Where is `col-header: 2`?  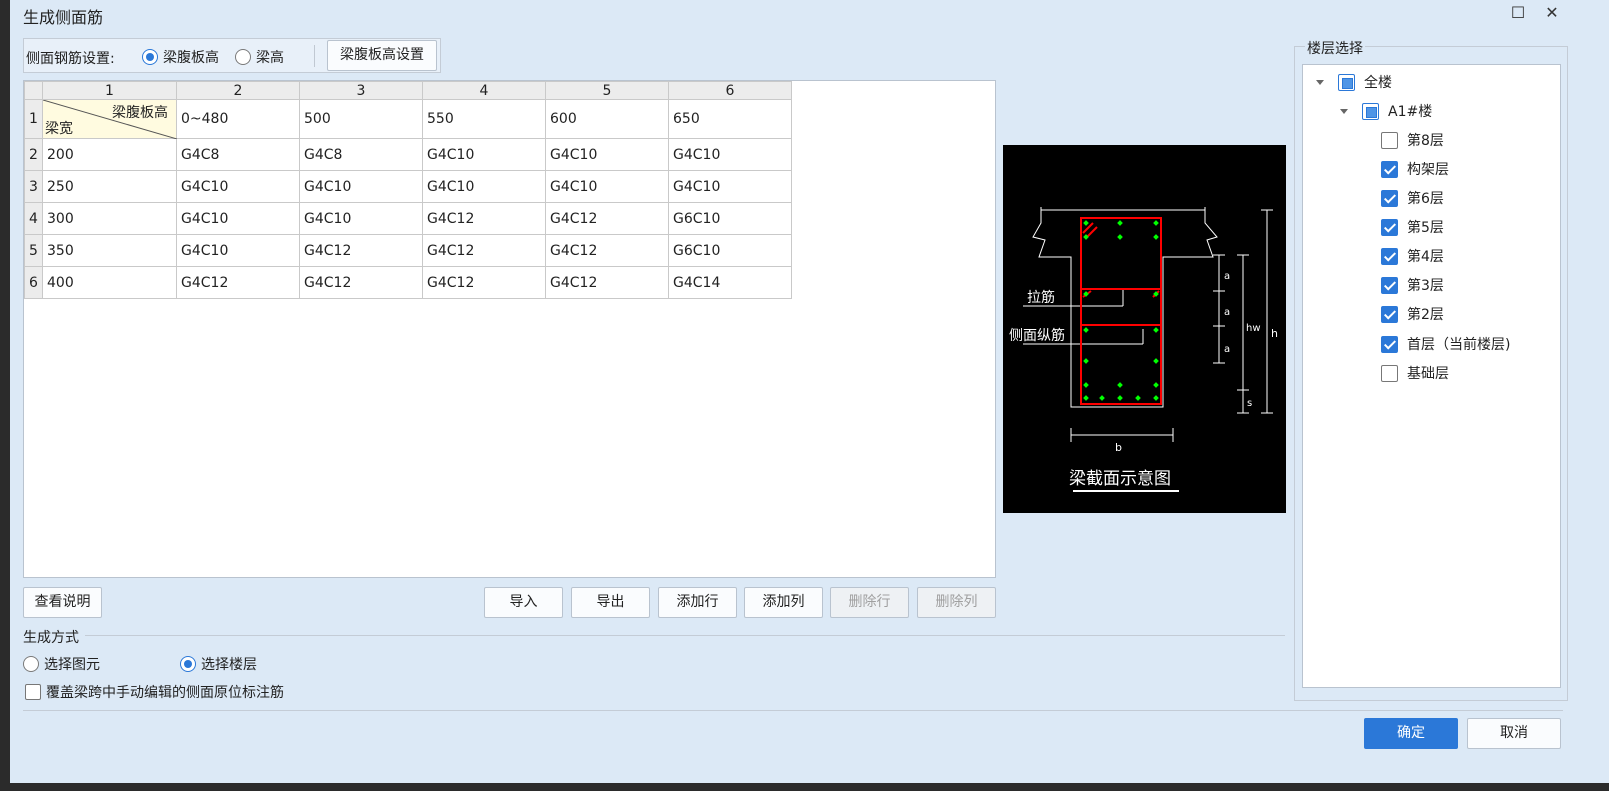
col-header: 2 is located at coordinates (238, 90).